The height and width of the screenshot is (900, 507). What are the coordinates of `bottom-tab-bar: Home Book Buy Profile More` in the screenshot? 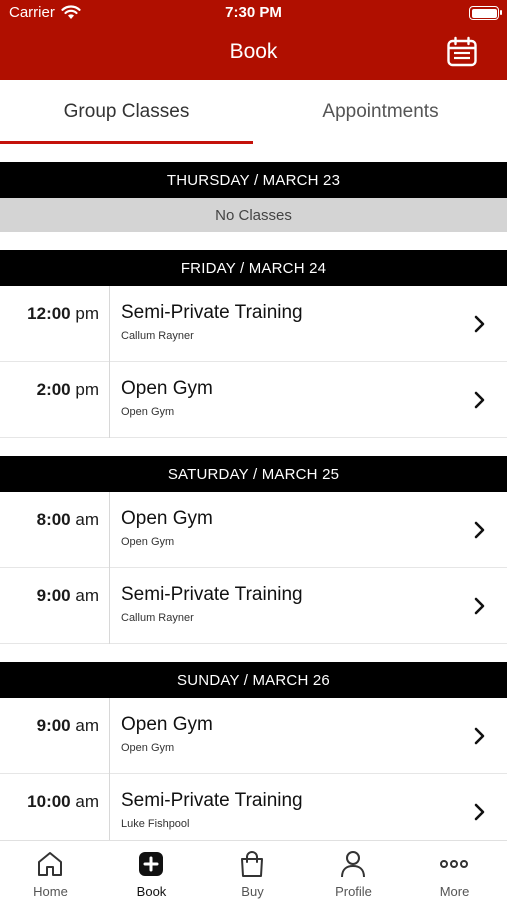 It's located at (253, 870).